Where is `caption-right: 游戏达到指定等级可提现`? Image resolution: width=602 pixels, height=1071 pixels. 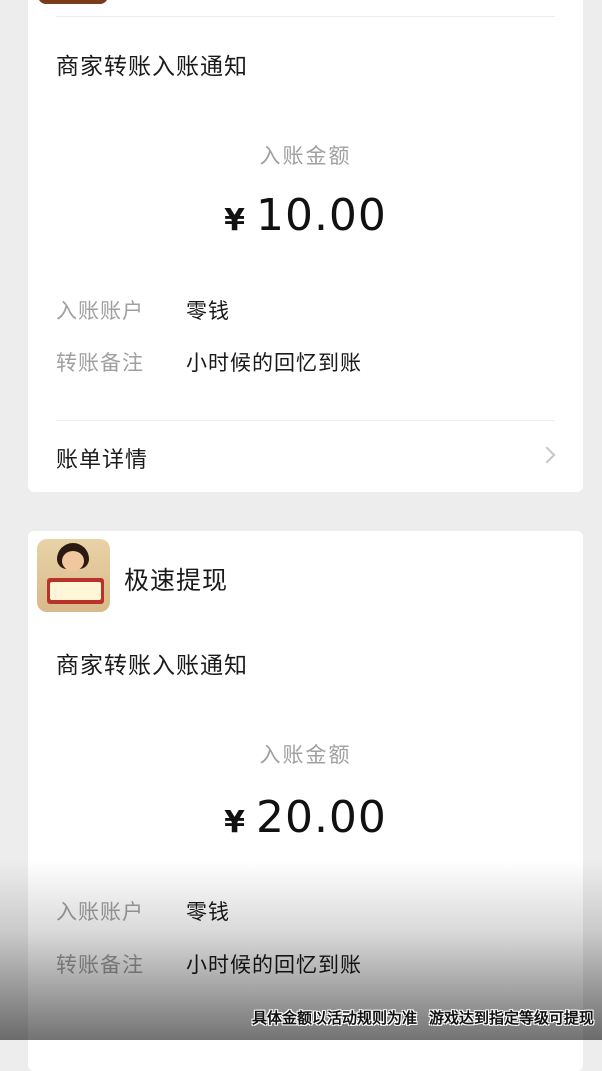
caption-right: 游戏达到指定等级可提现 is located at coordinates (511, 1018).